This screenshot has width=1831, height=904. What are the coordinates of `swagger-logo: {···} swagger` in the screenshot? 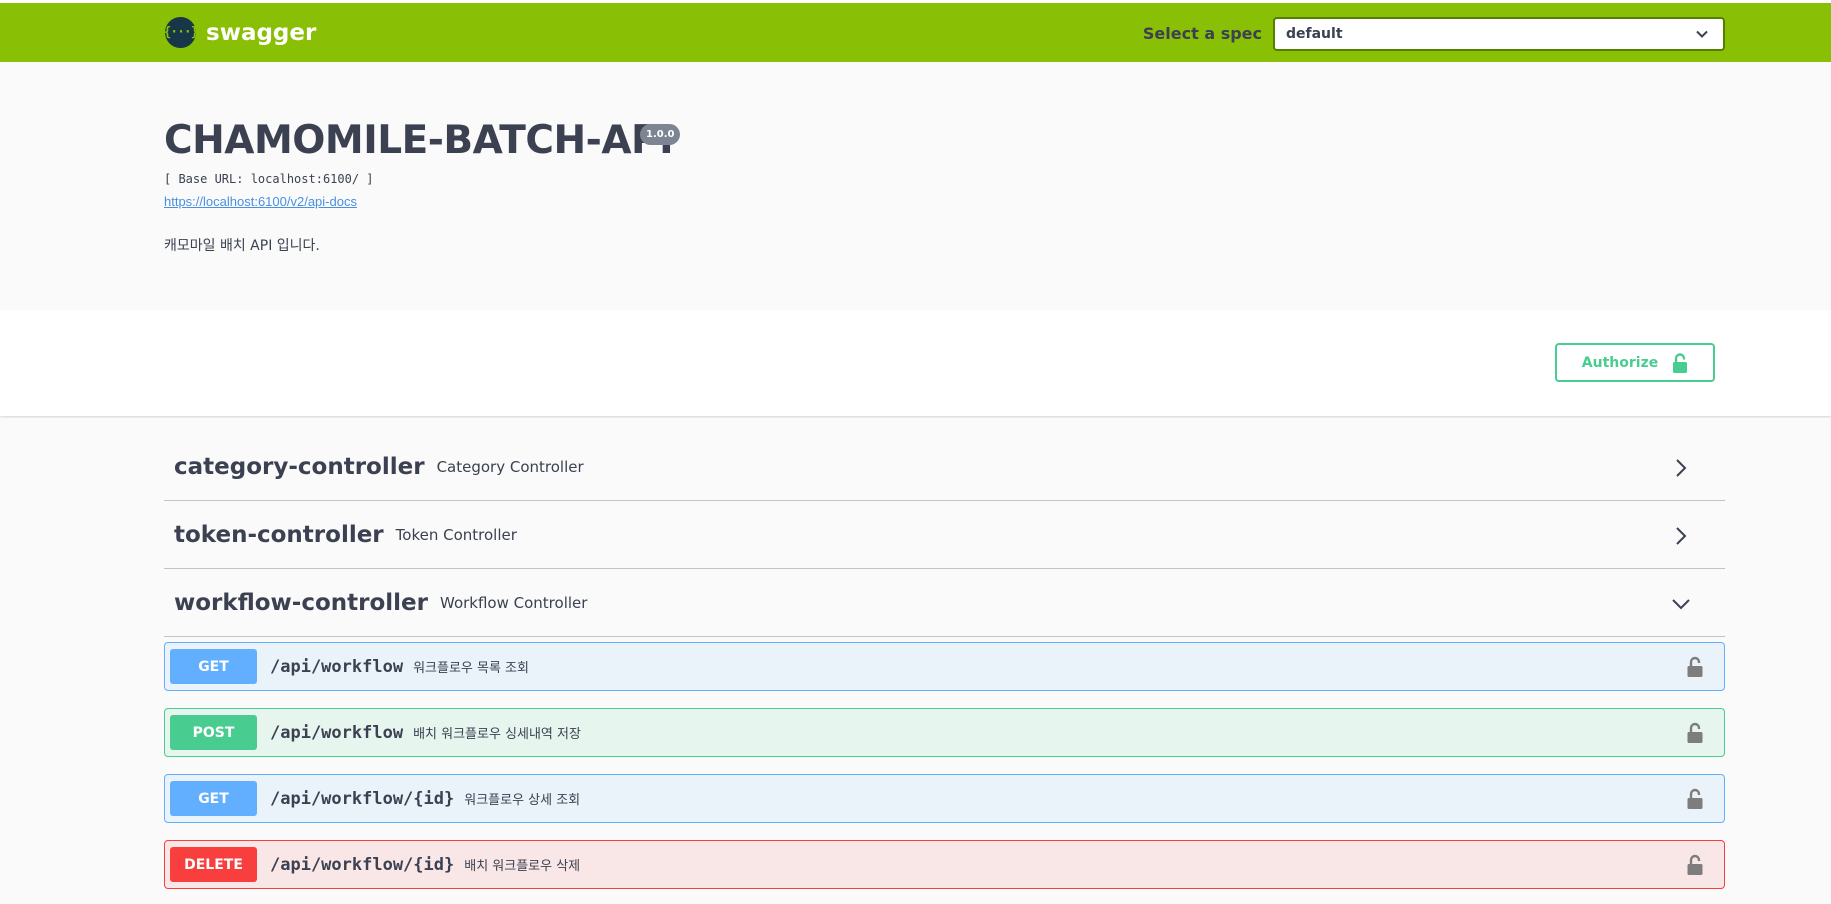 It's located at (240, 32).